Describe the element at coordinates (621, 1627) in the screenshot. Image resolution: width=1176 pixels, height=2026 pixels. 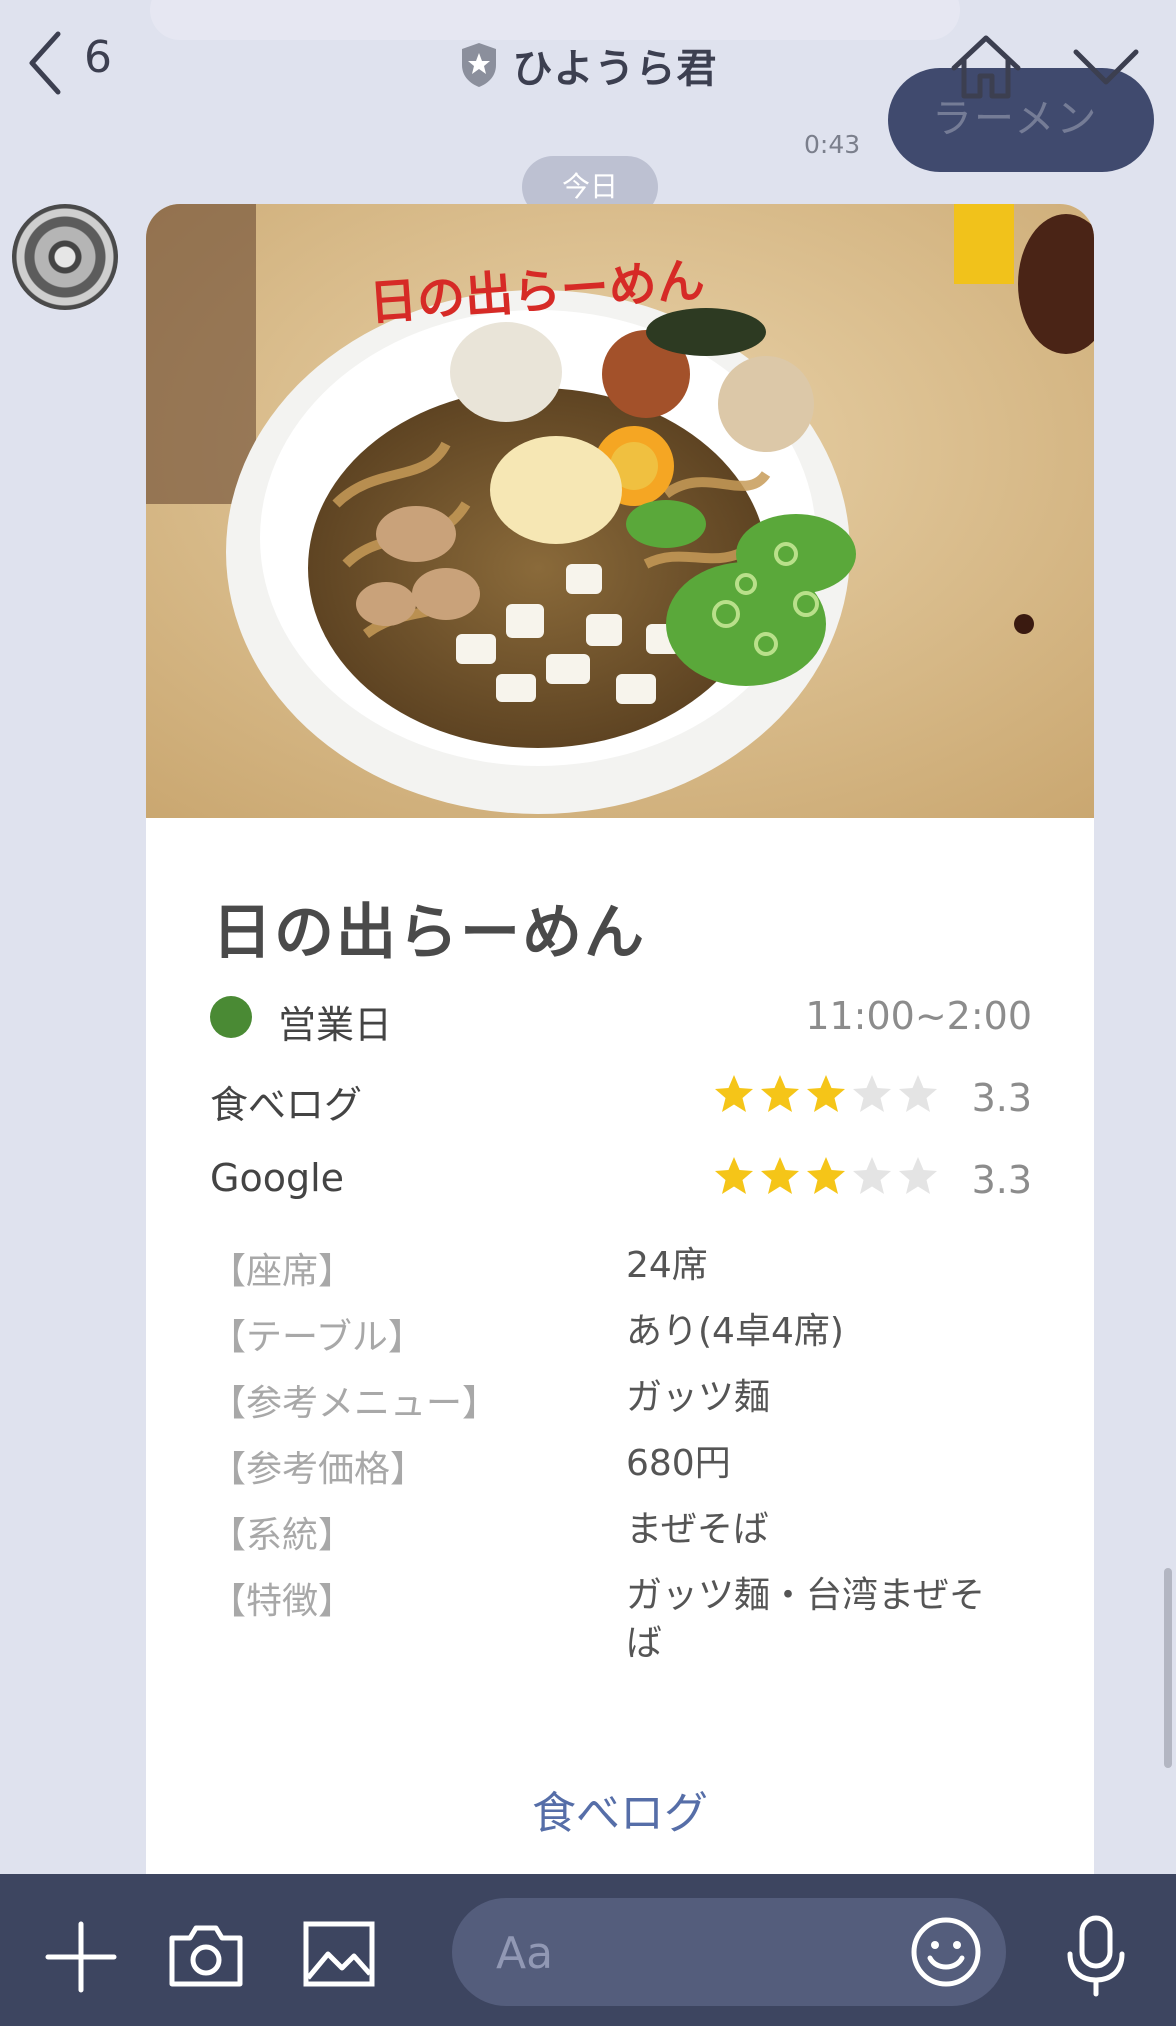
I see `detail-row: 【特徴】 ガッツ麺・台湾まぜそば` at that location.